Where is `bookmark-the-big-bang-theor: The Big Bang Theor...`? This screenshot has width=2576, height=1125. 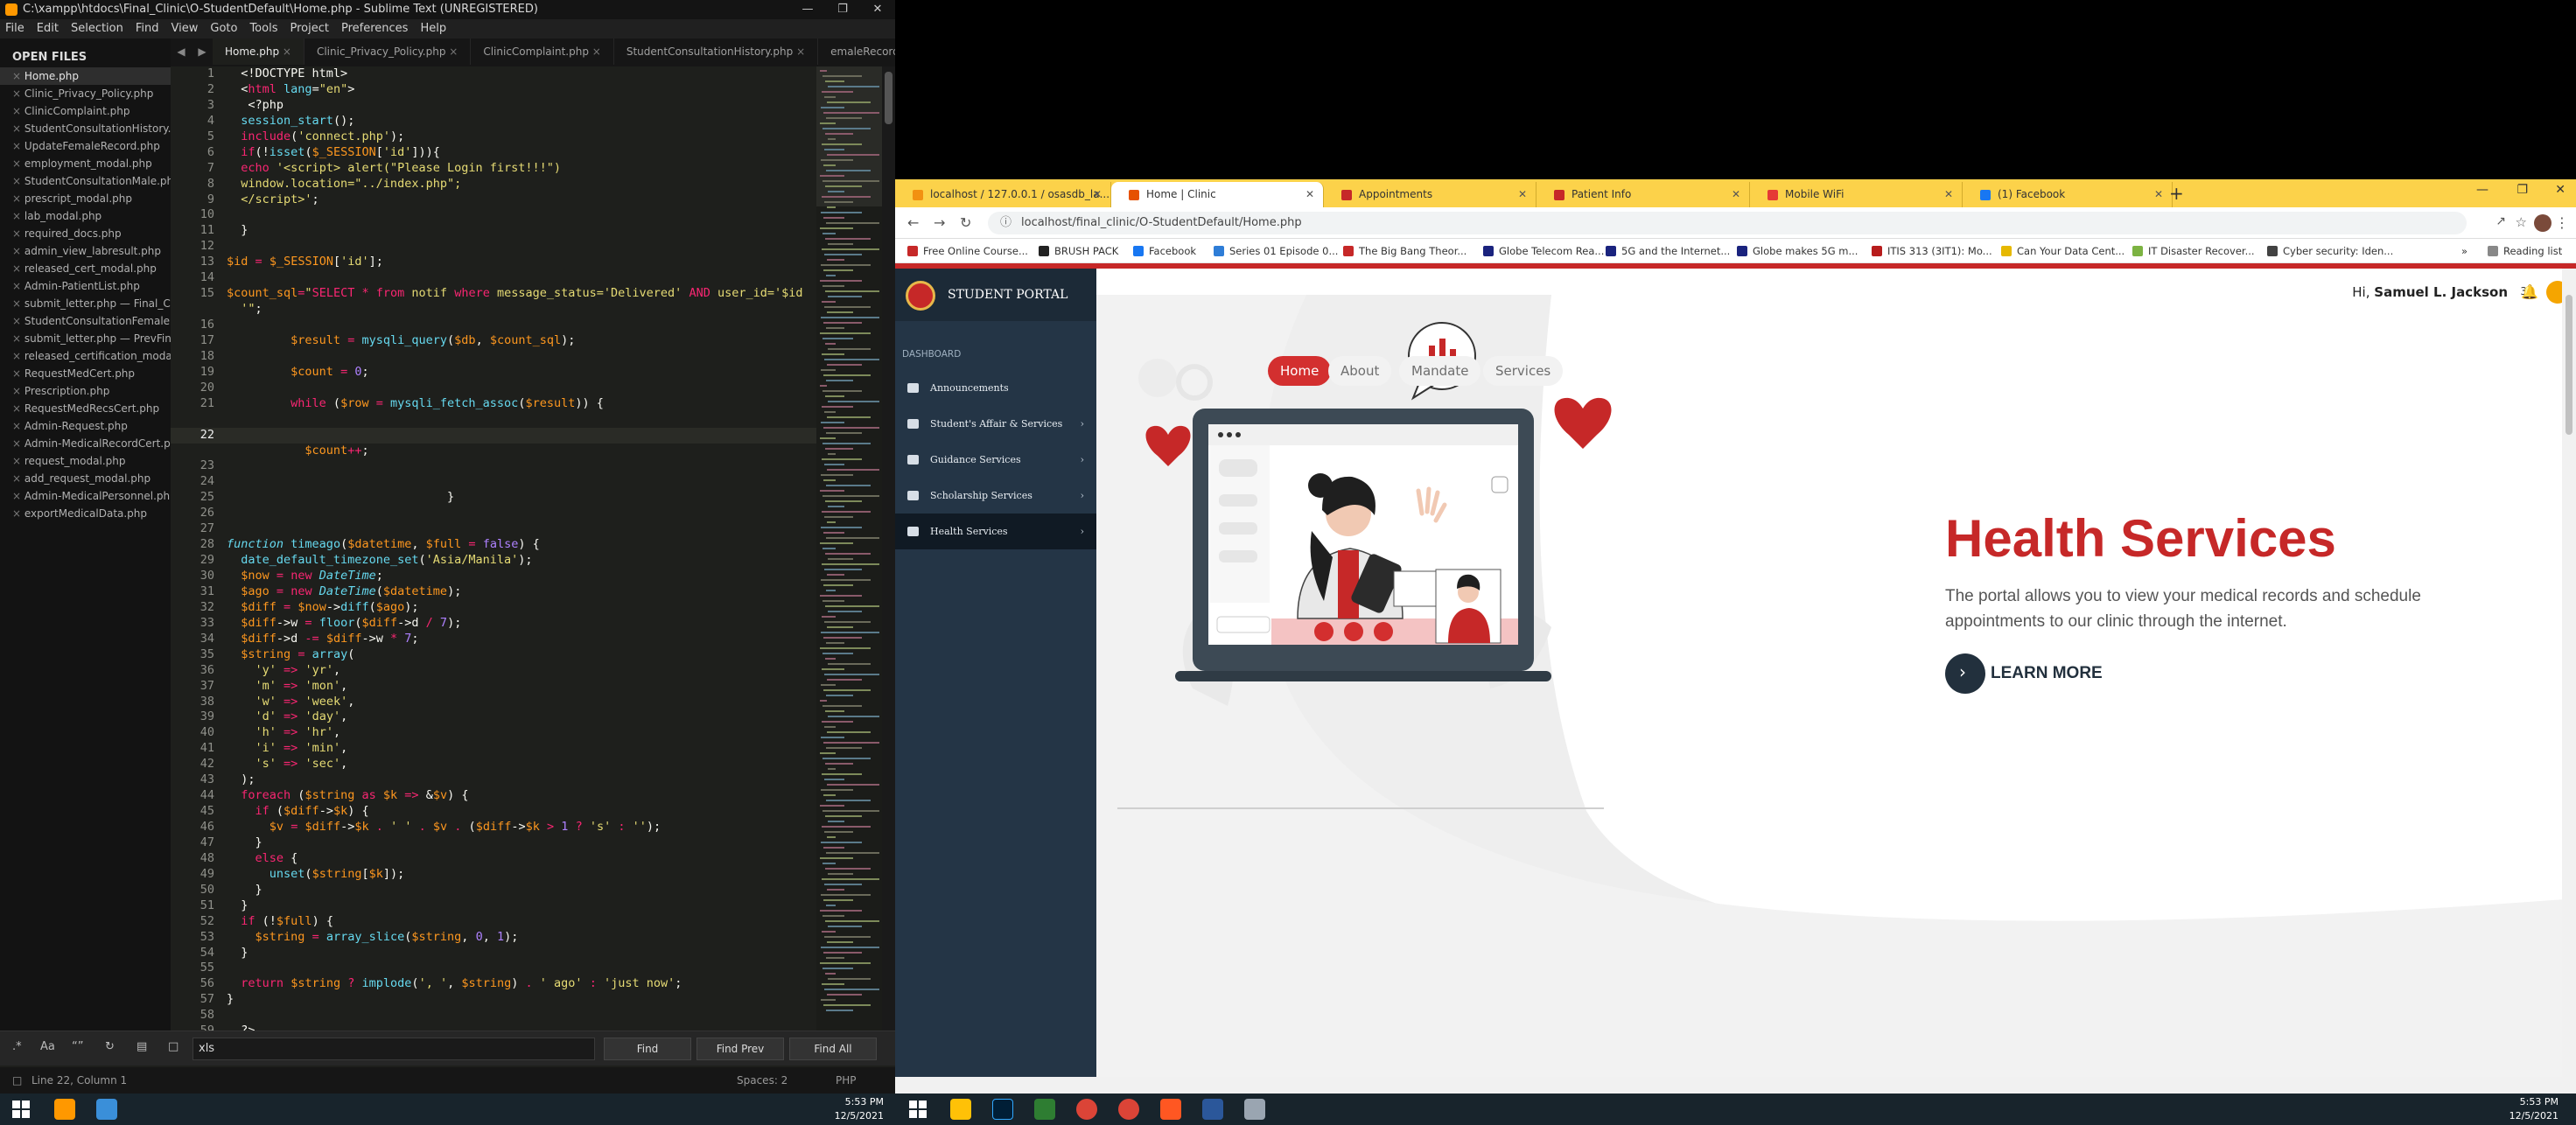
bookmark-the-big-bang-theor: The Big Bang Theor... is located at coordinates (1404, 251).